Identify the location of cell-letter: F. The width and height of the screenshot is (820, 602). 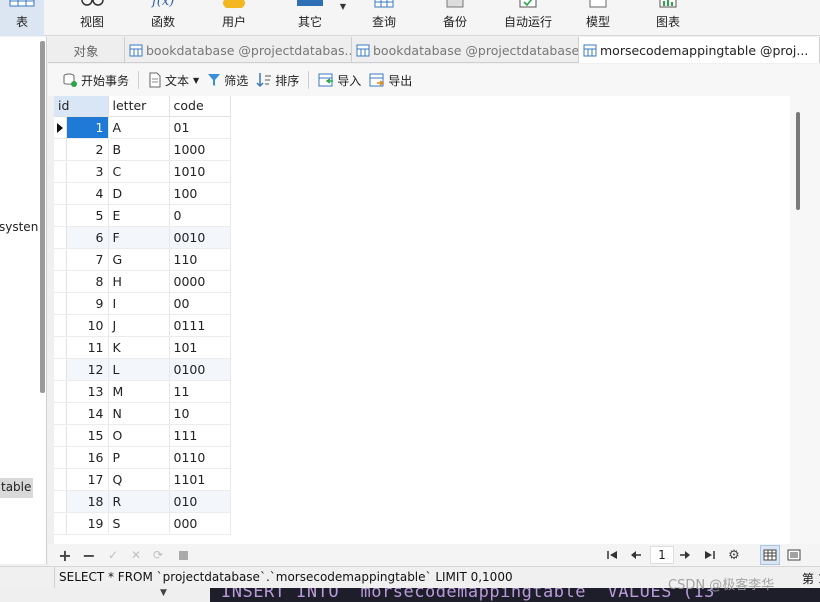
(139, 237).